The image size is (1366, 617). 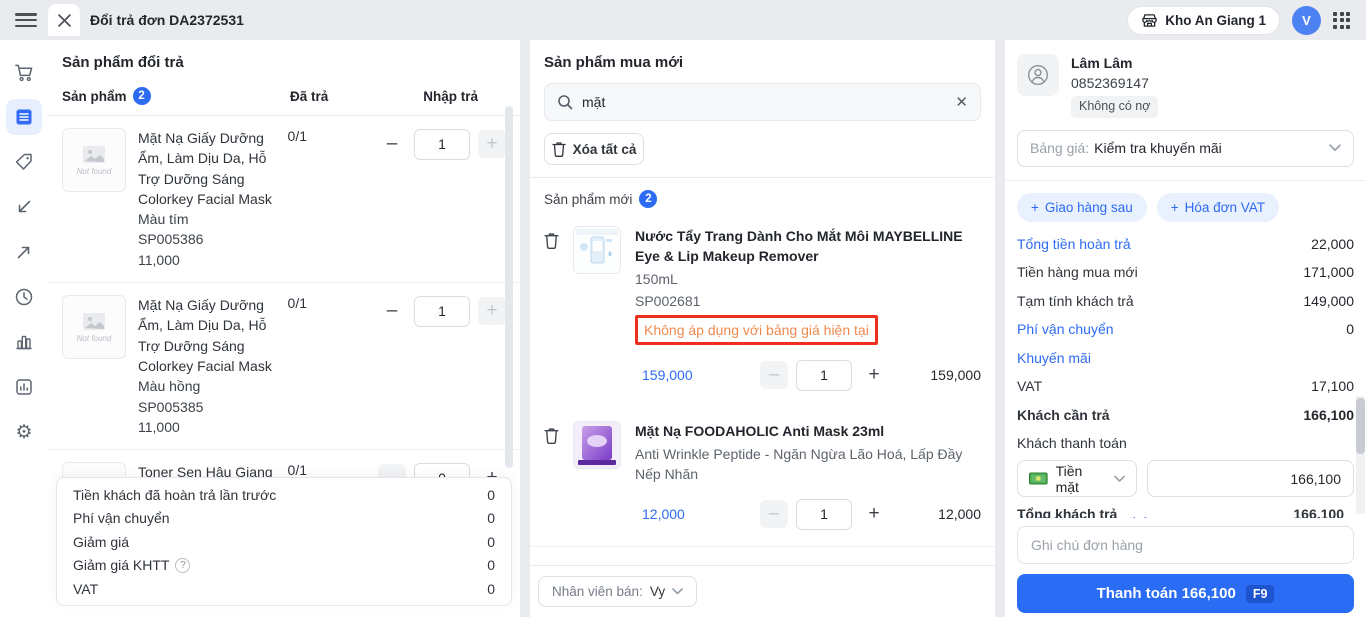 I want to click on summary-row: VAT 0, so click(x=284, y=588).